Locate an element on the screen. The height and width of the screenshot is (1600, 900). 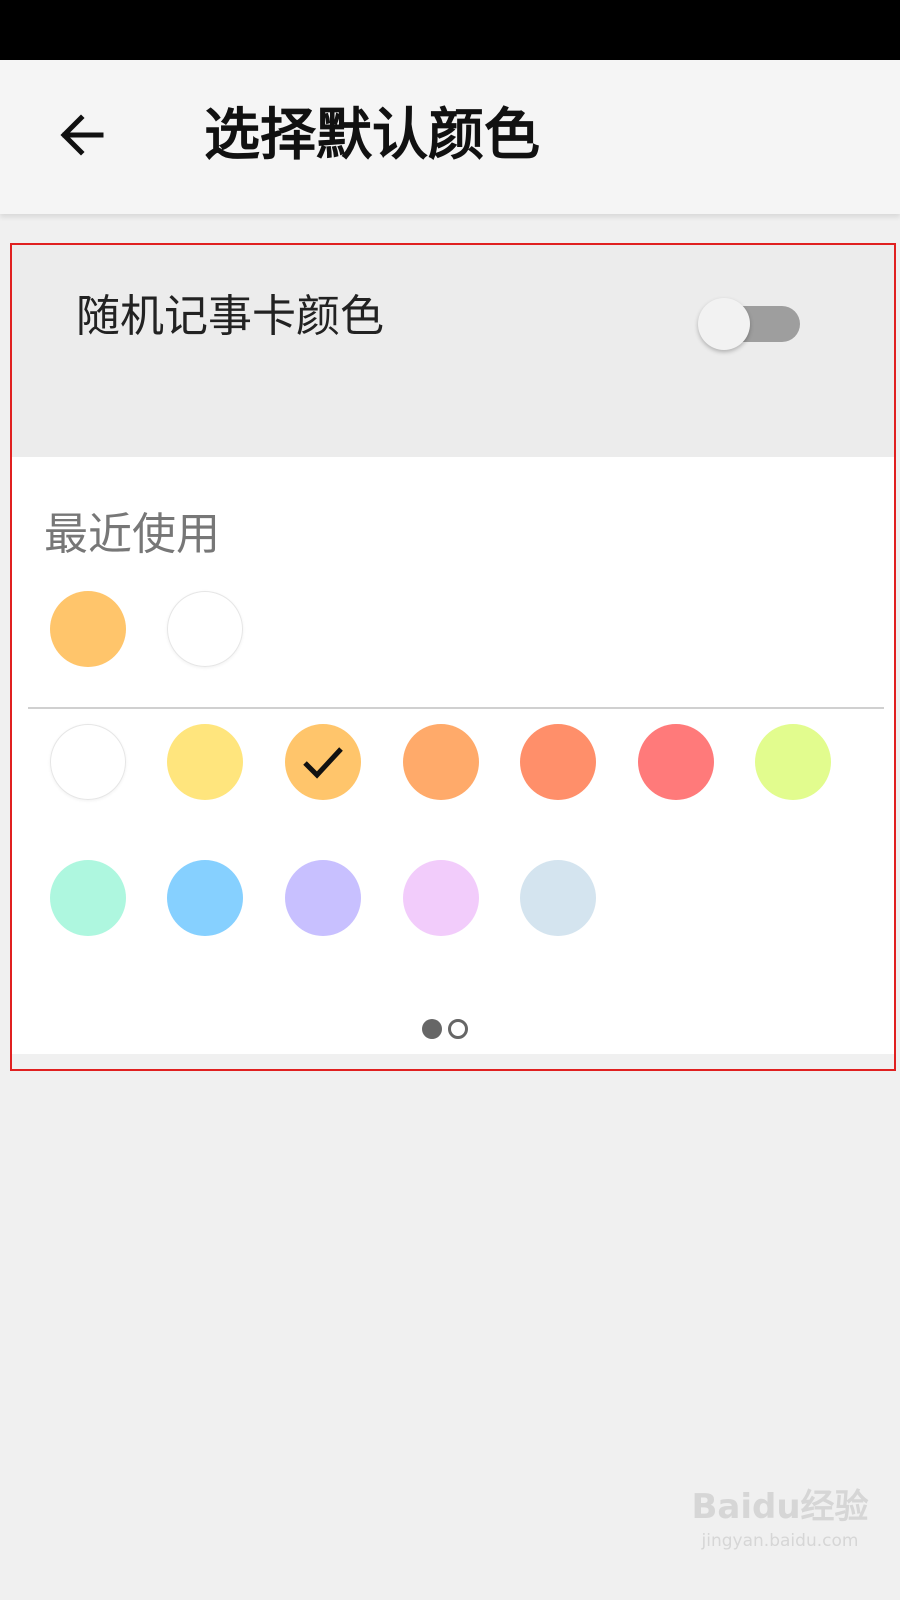
arrow-left-icon is located at coordinates (82, 135).